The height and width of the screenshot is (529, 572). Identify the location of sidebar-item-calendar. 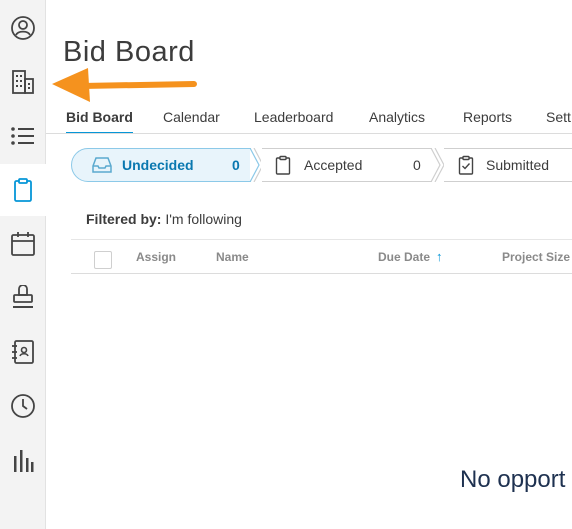
(23, 244).